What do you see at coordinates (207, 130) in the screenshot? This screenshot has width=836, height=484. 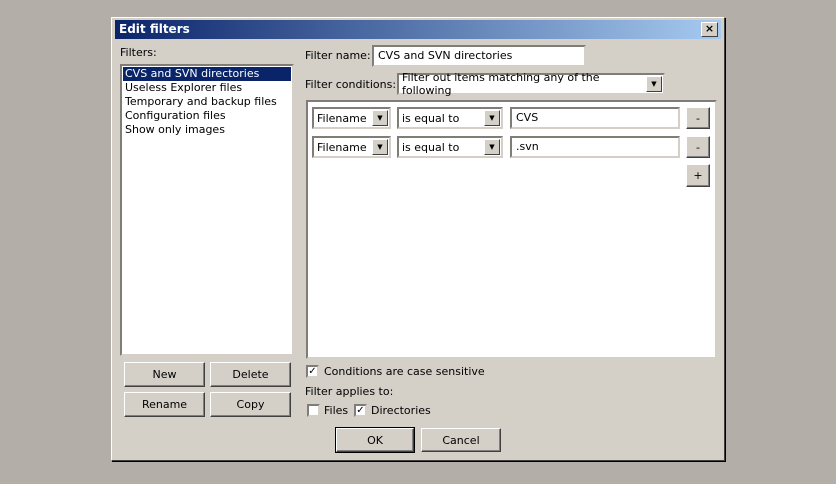 I see `filter-item: Show only images` at bounding box center [207, 130].